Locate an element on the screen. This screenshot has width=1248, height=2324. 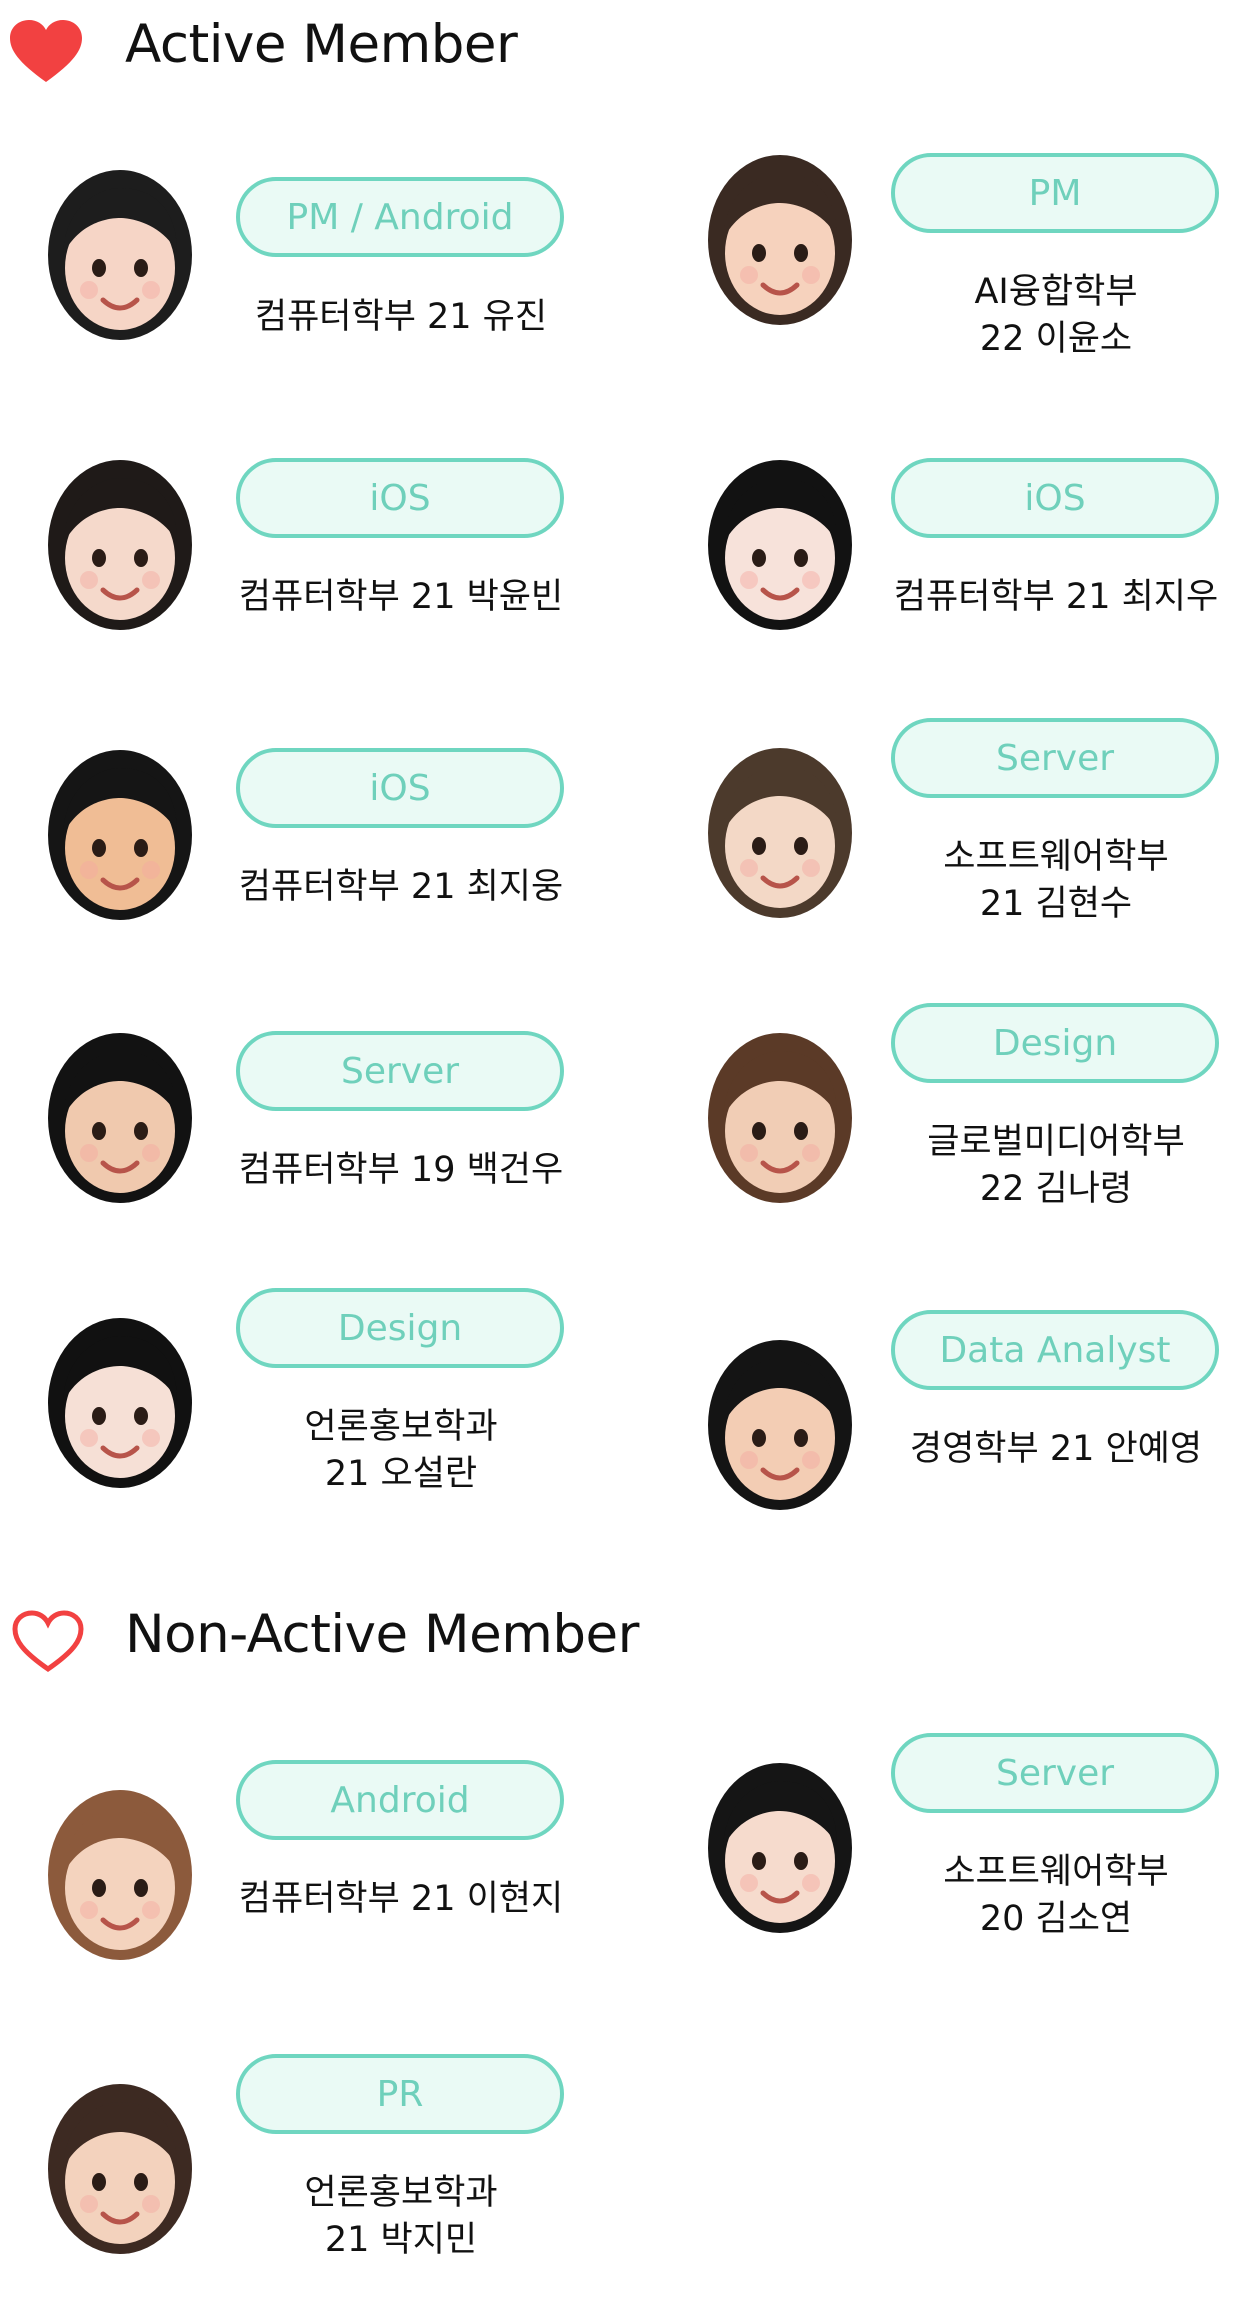
heart-outline-icon is located at coordinates (48, 1641).